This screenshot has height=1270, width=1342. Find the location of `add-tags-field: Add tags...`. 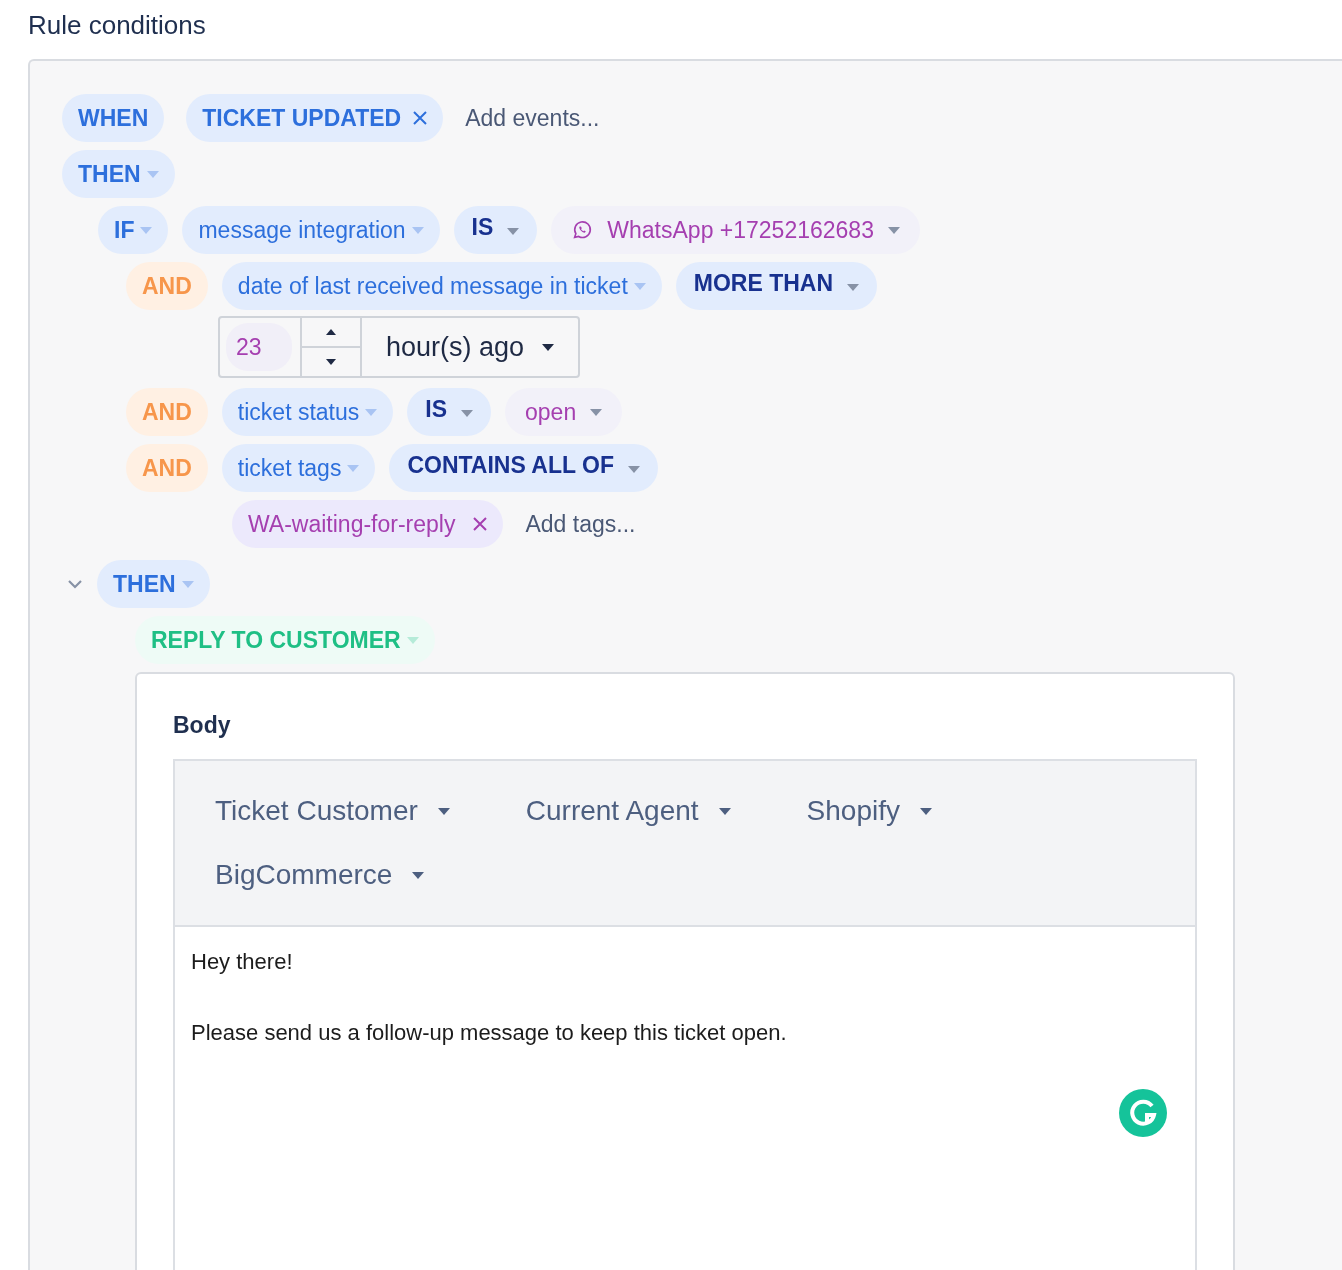

add-tags-field: Add tags... is located at coordinates (580, 524).